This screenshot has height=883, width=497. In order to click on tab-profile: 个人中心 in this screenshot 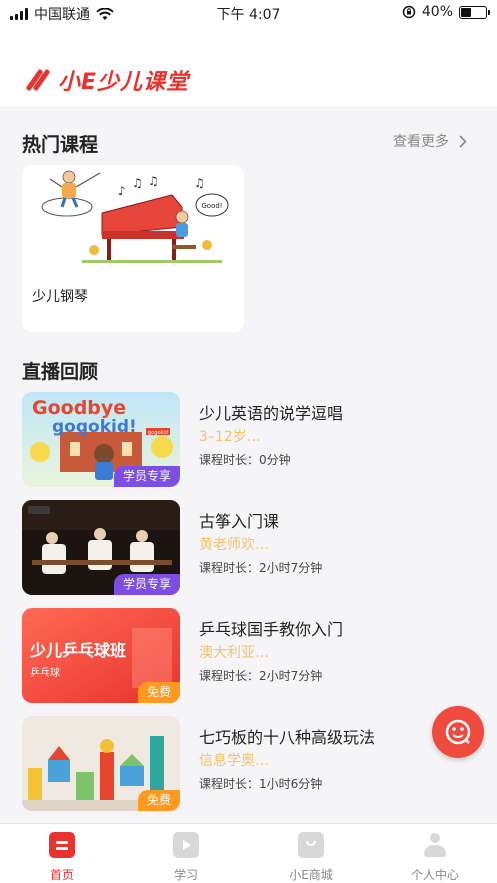, I will do `click(435, 857)`.